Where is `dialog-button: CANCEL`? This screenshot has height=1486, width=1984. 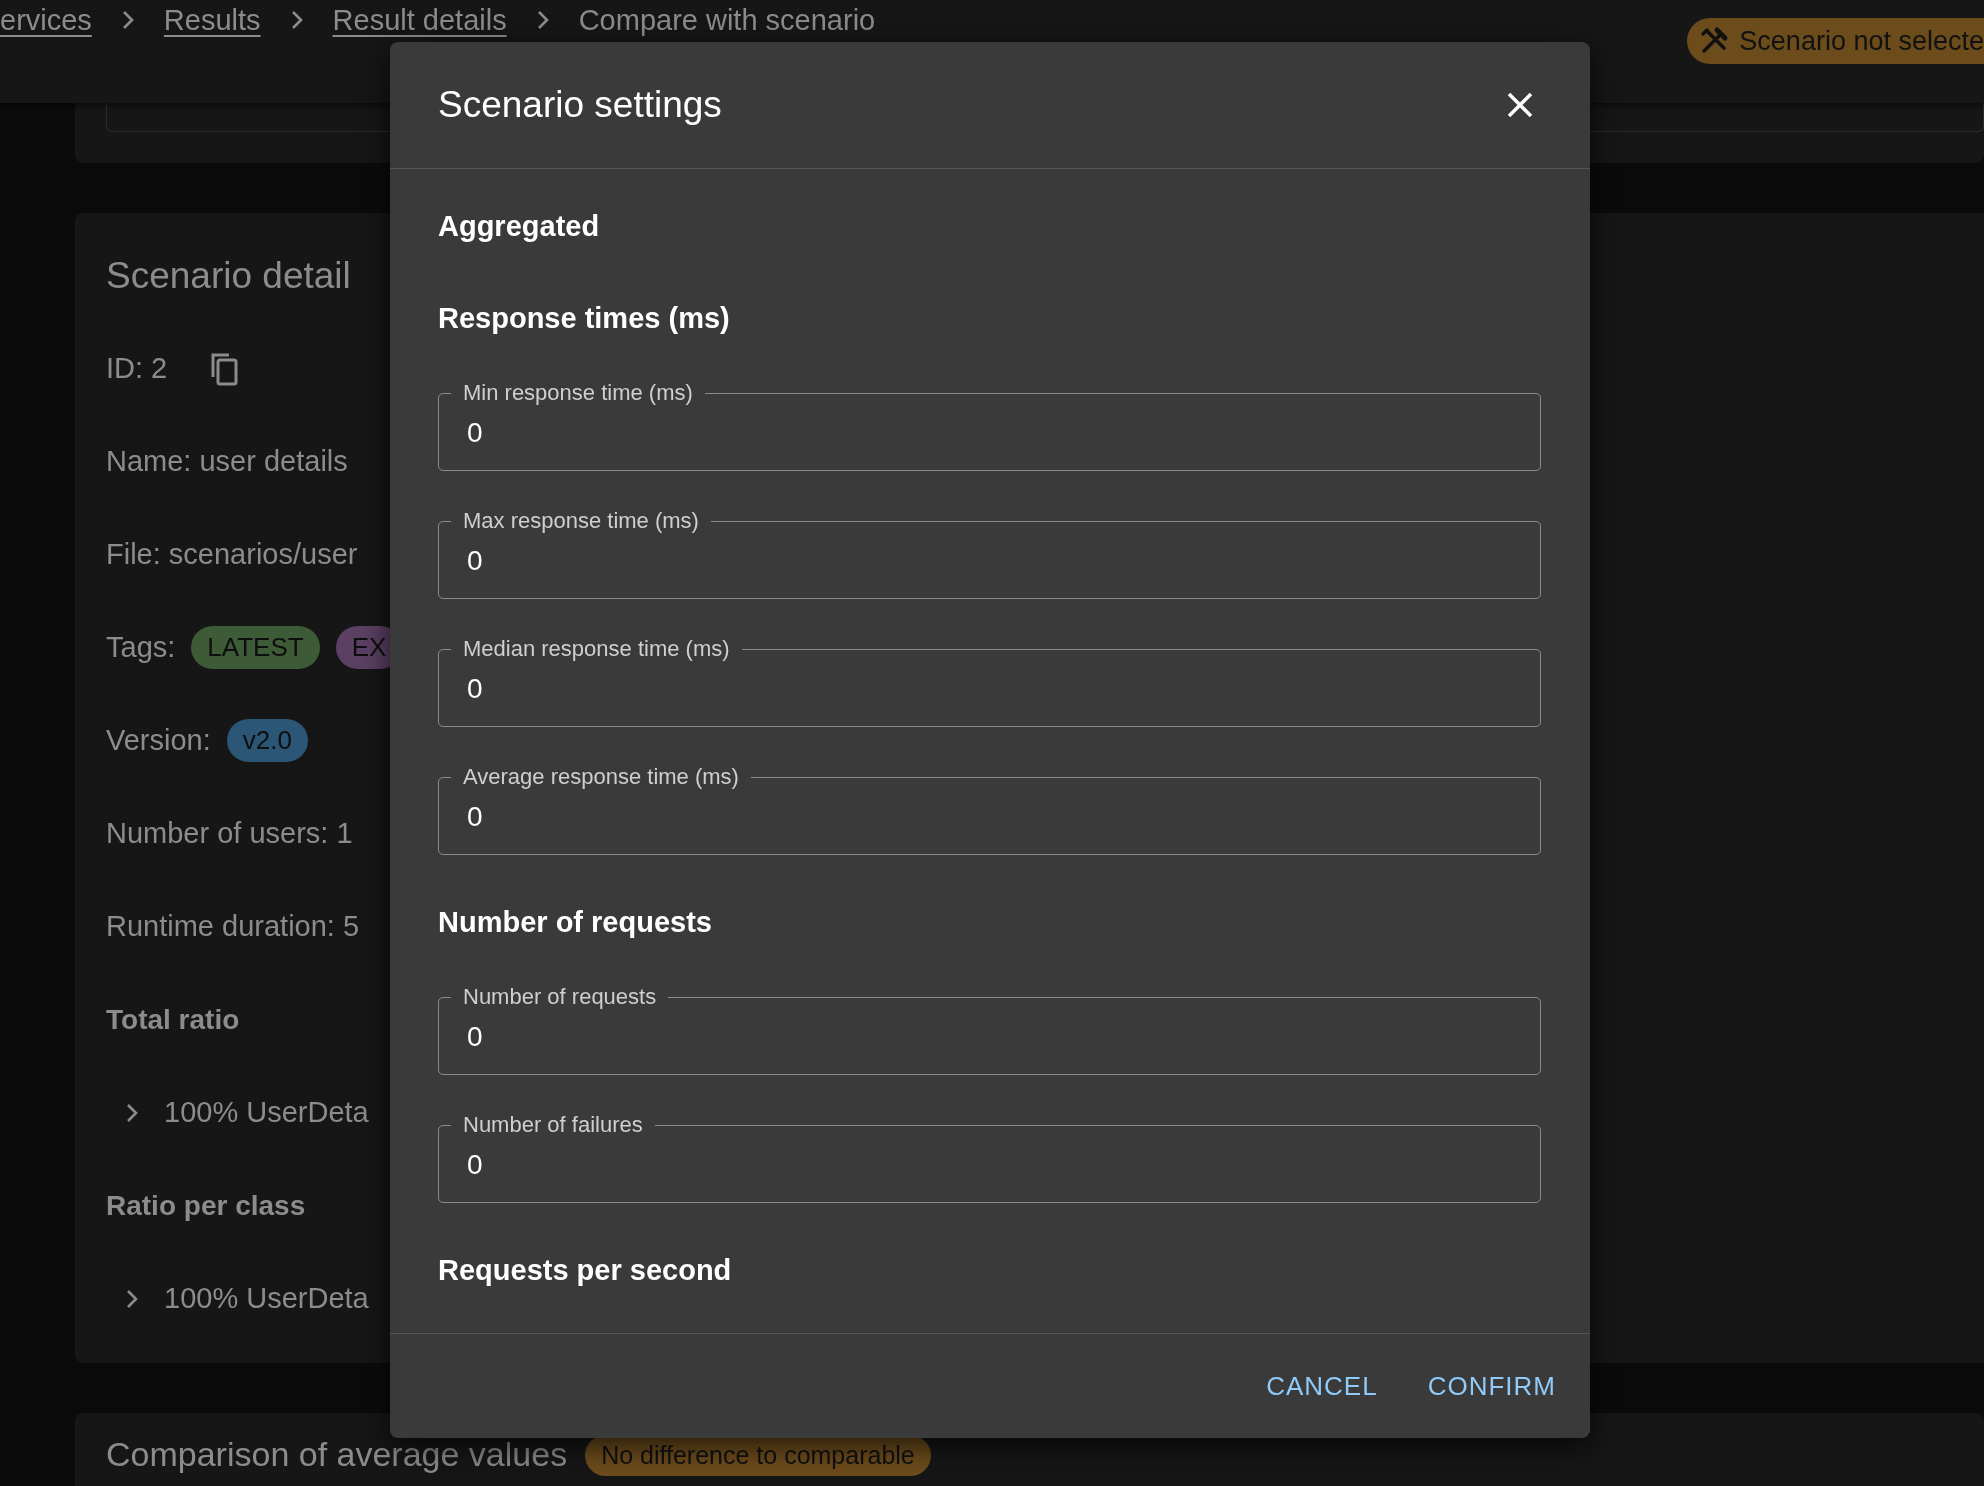
dialog-button: CANCEL is located at coordinates (1322, 1386).